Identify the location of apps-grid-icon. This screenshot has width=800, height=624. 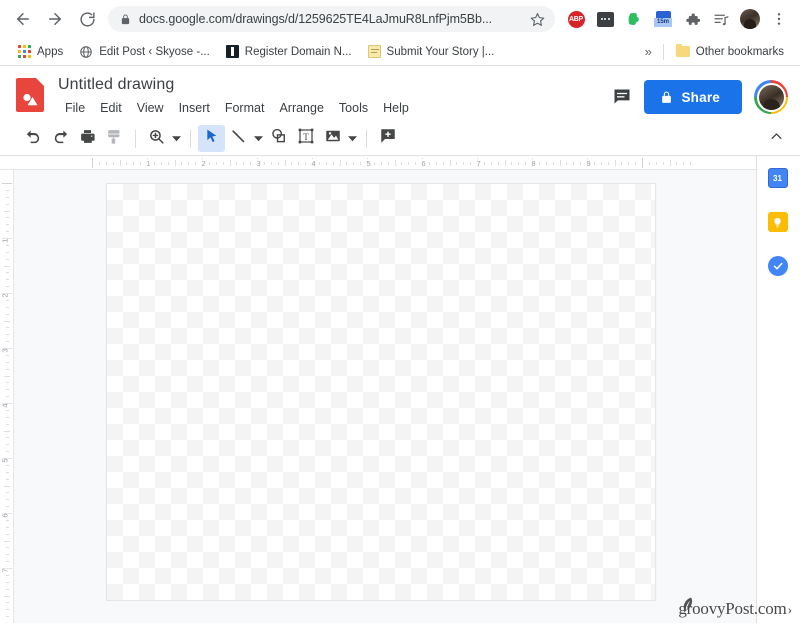
(24, 51).